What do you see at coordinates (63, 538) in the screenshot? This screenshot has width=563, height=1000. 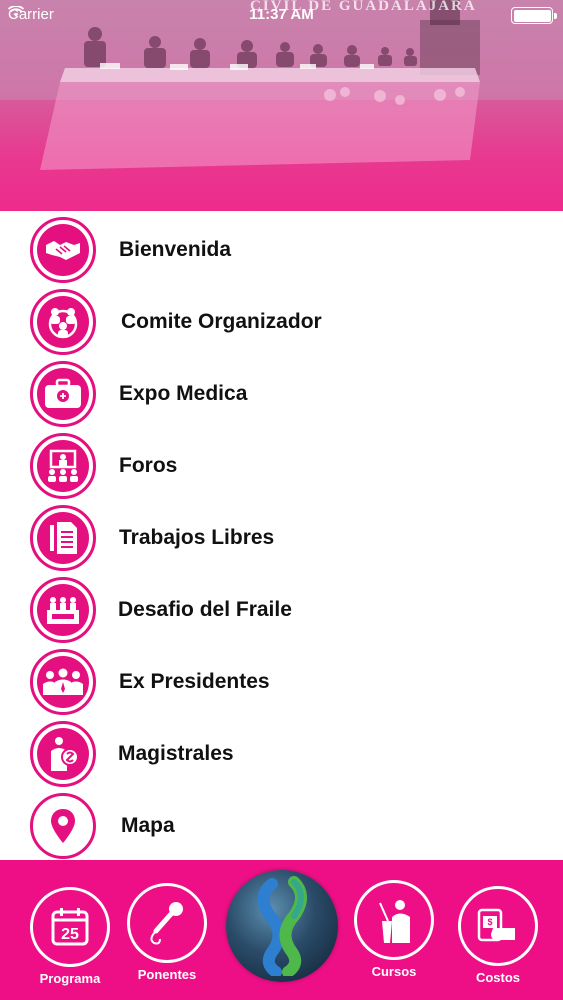 I see `document-icon` at bounding box center [63, 538].